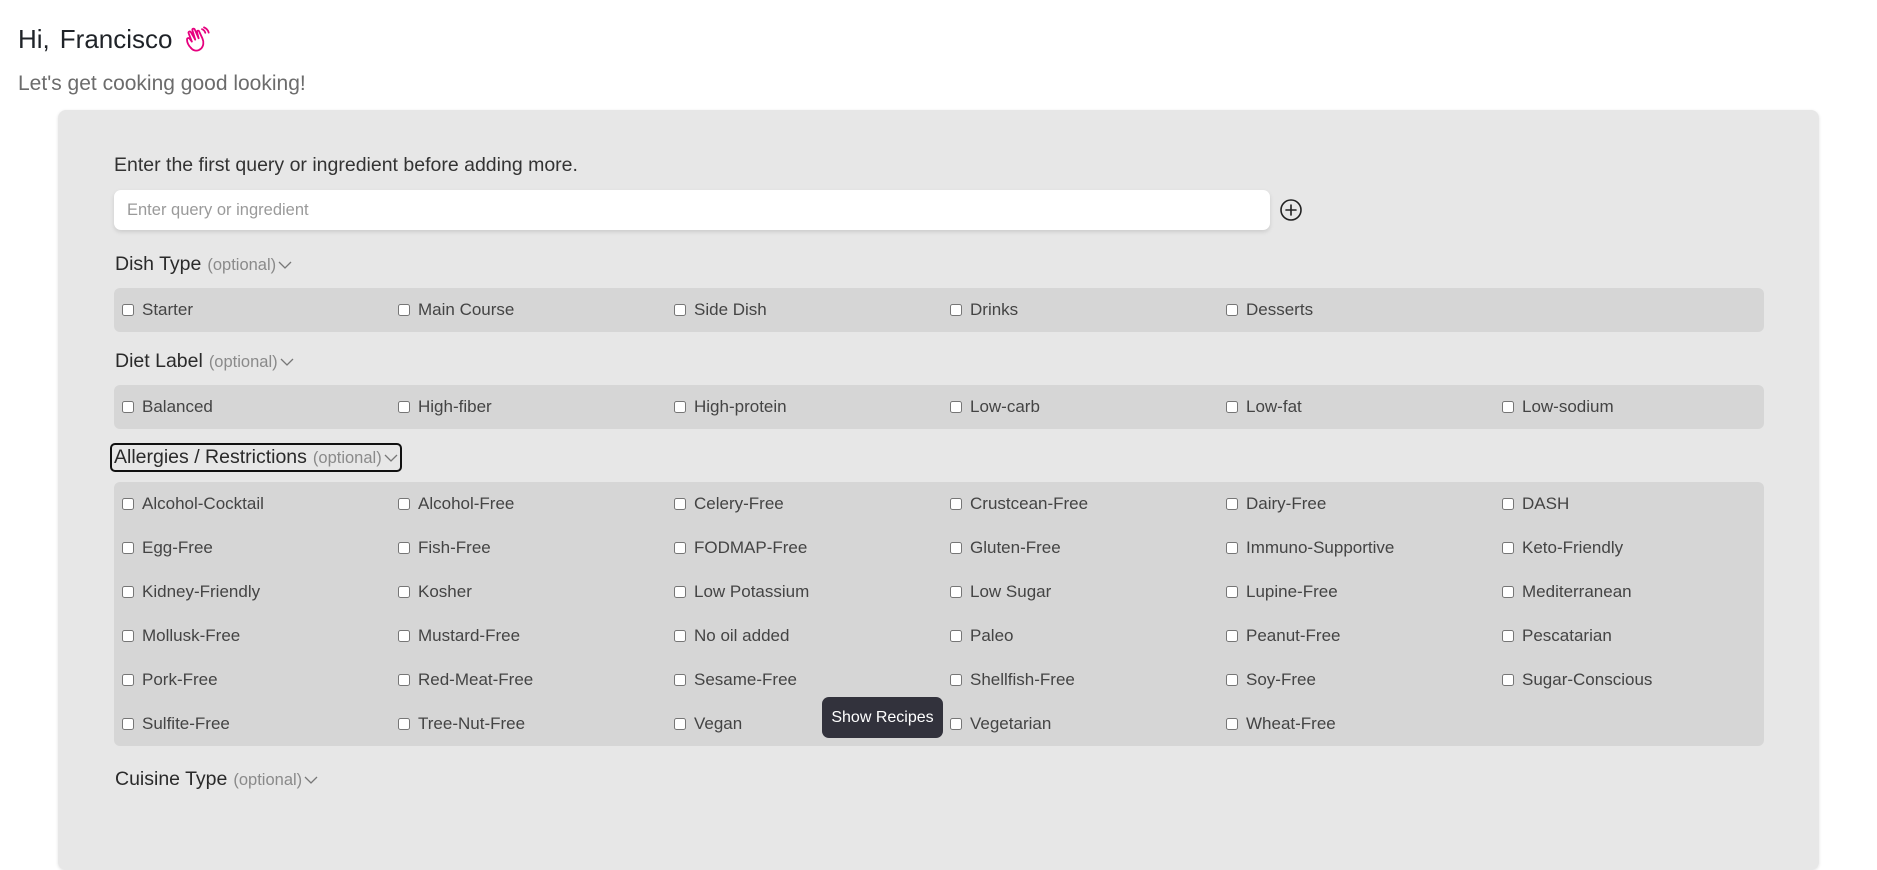  Describe the element at coordinates (812, 310) in the screenshot. I see `option-item: Side Dish` at that location.